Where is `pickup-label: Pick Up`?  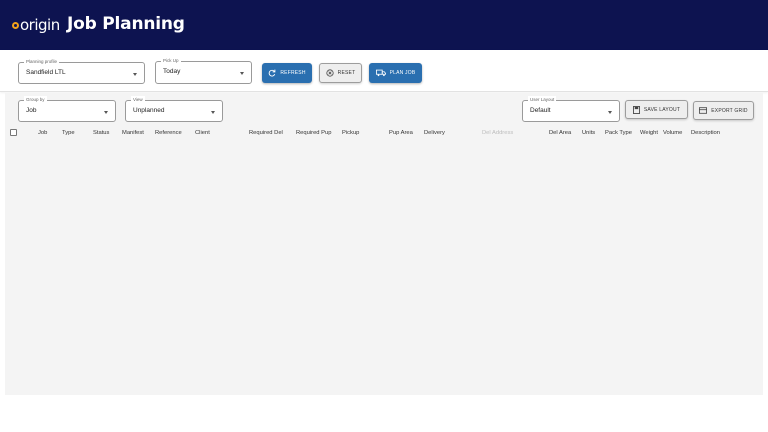
pickup-label: Pick Up is located at coordinates (171, 61).